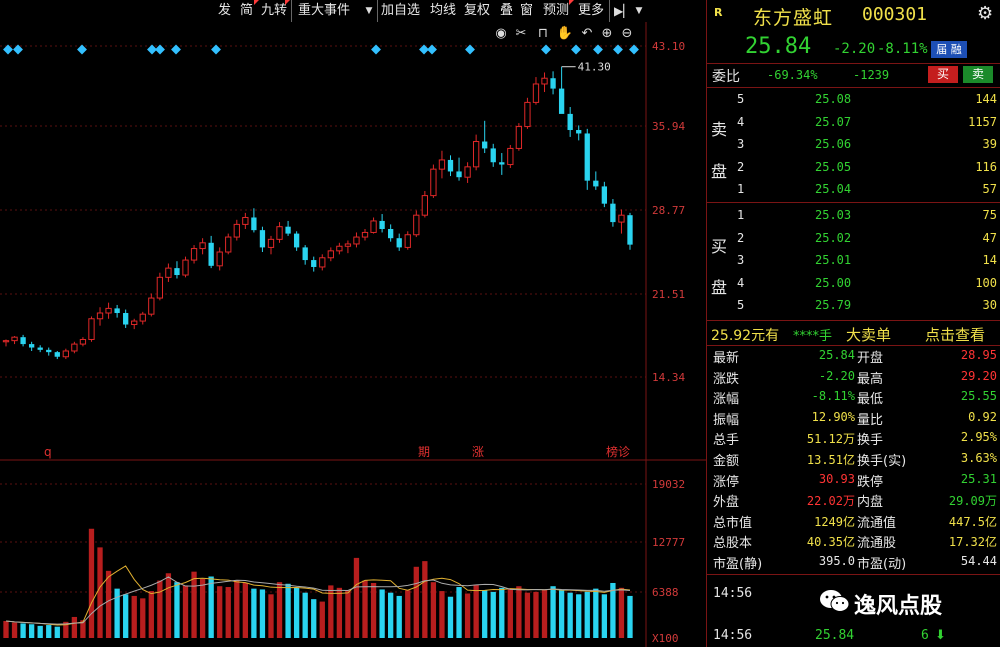 The image size is (1000, 647). I want to click on bid-row-4: 4 25.00 100, so click(853, 284).